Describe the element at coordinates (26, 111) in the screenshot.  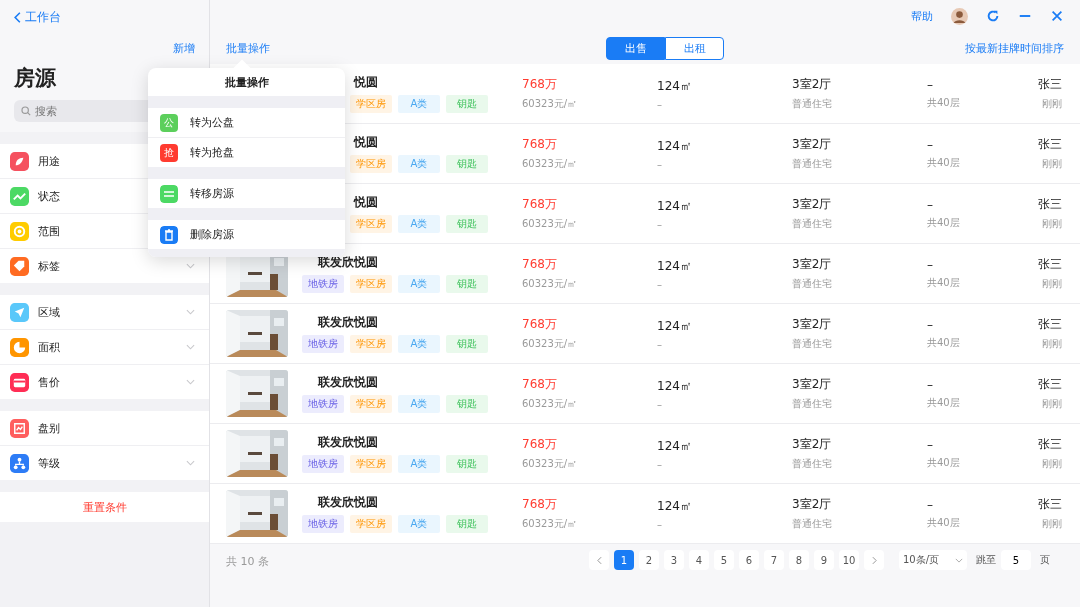
I see `search-icon` at that location.